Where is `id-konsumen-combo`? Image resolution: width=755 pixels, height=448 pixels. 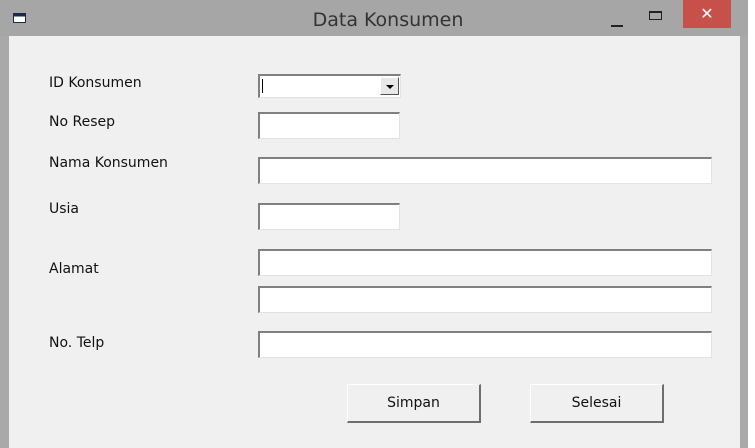
id-konsumen-combo is located at coordinates (329, 86).